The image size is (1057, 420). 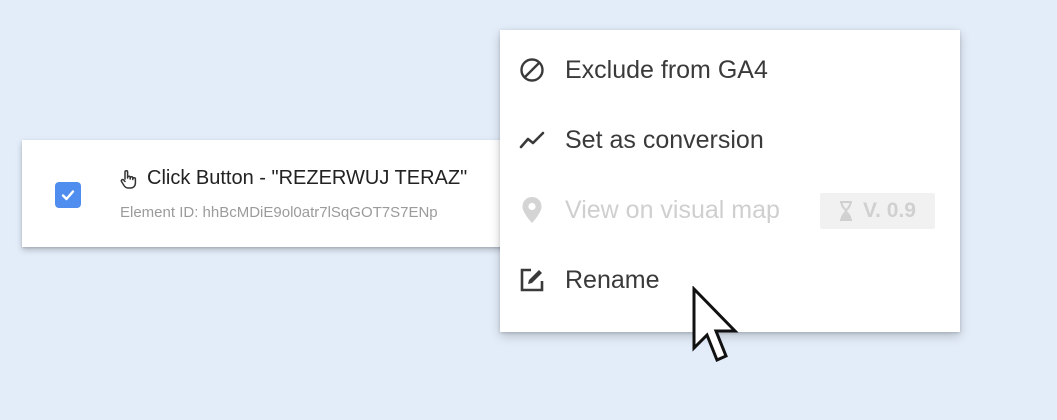 What do you see at coordinates (307, 178) in the screenshot?
I see `event-title: Click Button - "REZERWUJ TERAZ"` at bounding box center [307, 178].